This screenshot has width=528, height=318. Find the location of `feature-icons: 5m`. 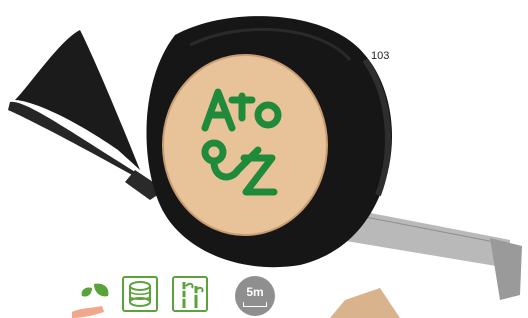

feature-icons: 5m is located at coordinates (198, 297).